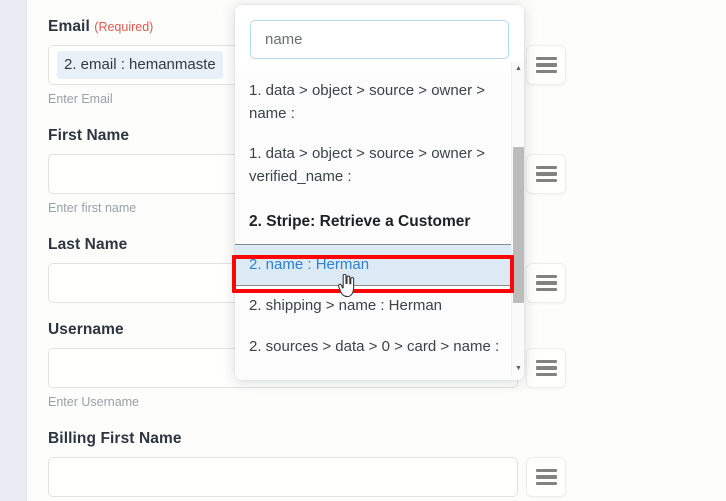 This screenshot has width=726, height=501. I want to click on input-row-billing-first-name, so click(308, 477).